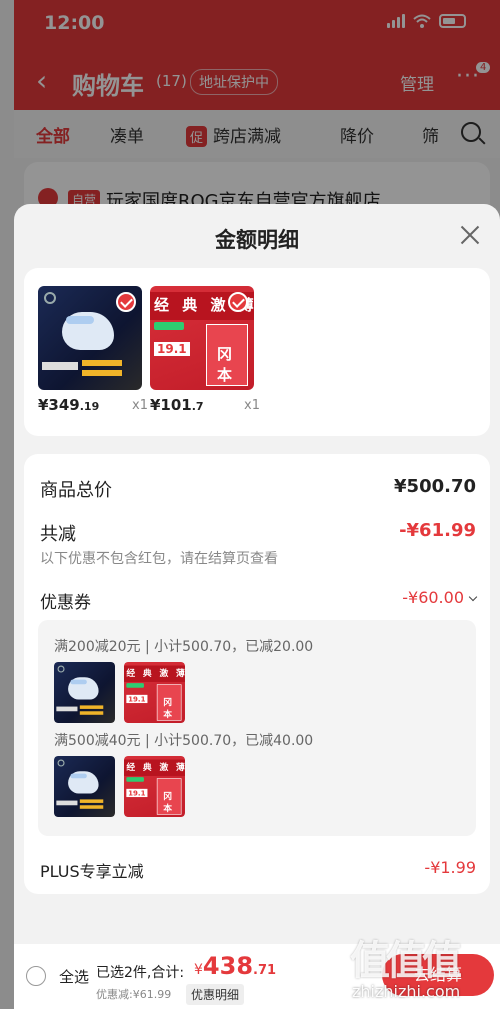 The image size is (500, 1009). Describe the element at coordinates (257, 240) in the screenshot. I see `sheet-title: 金额明细` at that location.